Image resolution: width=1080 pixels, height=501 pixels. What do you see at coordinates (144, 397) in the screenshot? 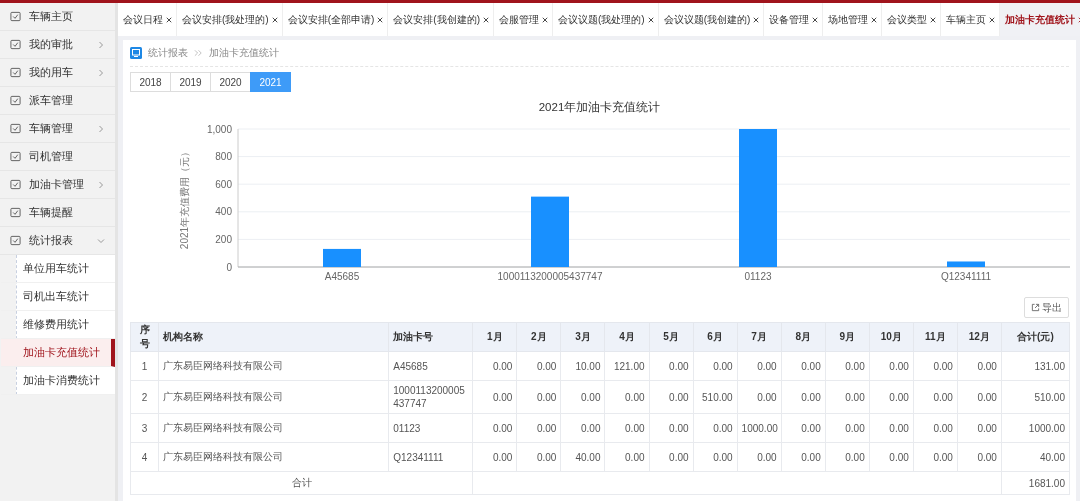
I see `table-cell: 2` at bounding box center [144, 397].